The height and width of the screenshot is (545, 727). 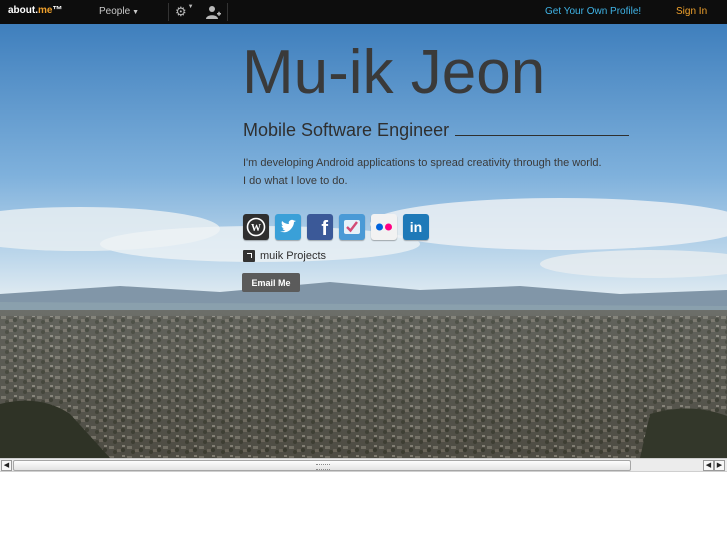 I want to click on grip-icon, so click(x=323, y=467).